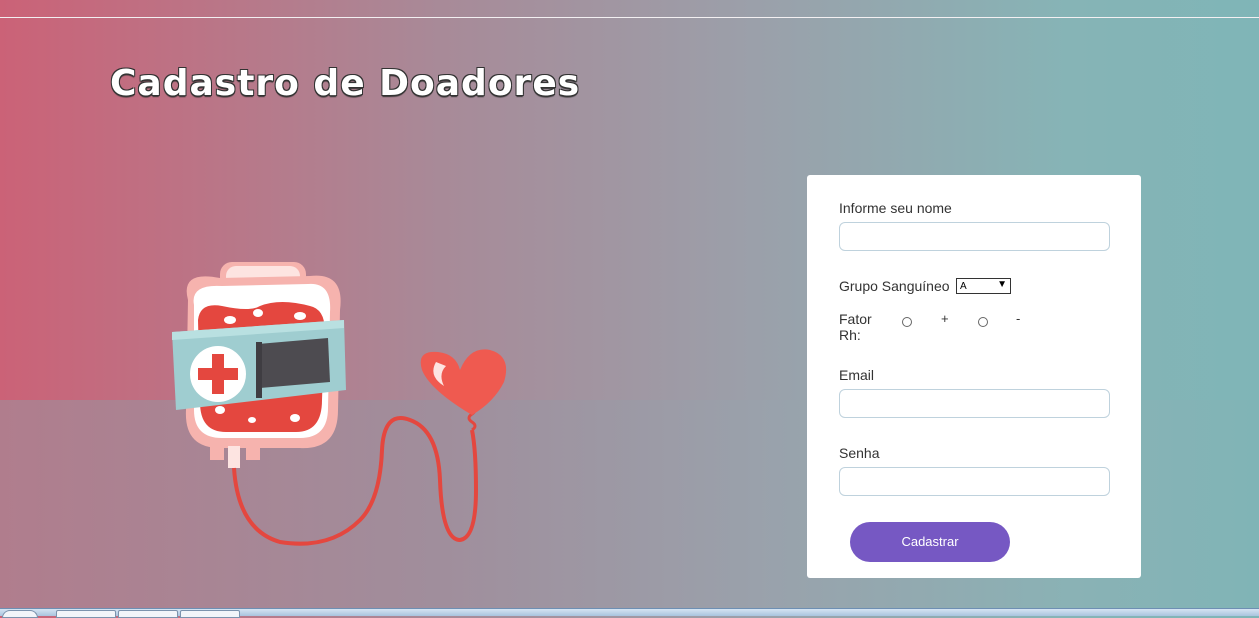  I want to click on rh-label-line2: Rh:, so click(850, 335).